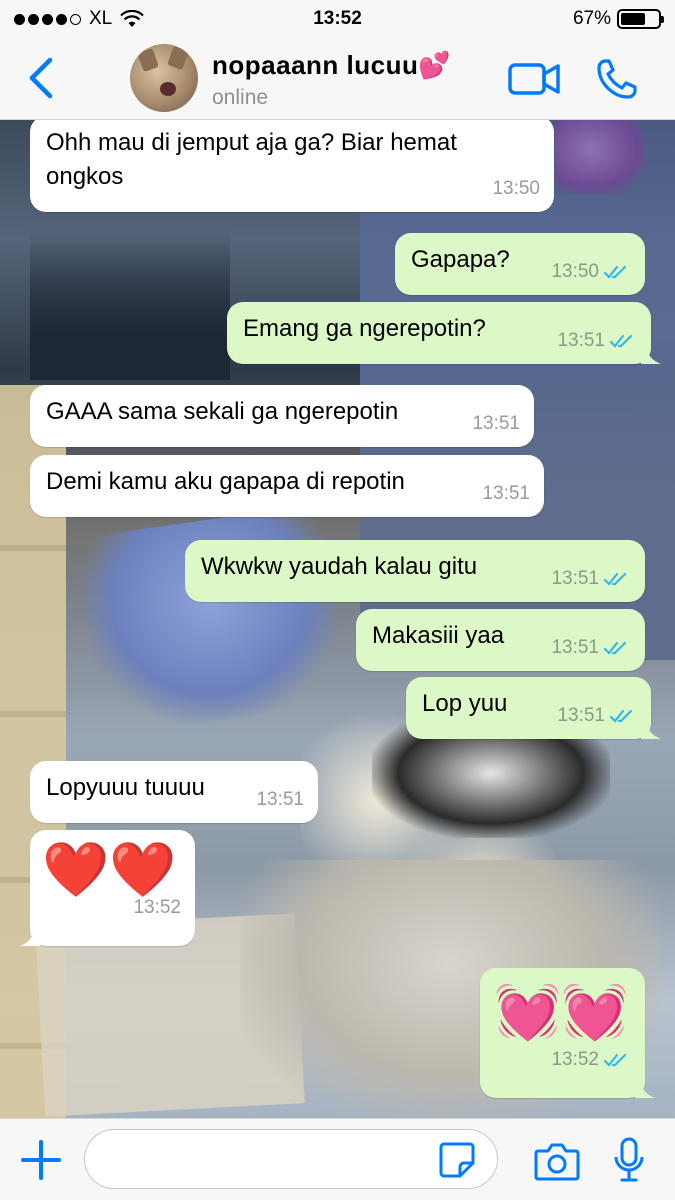 Image resolution: width=675 pixels, height=1200 pixels. Describe the element at coordinates (534, 79) in the screenshot. I see `video-call-icon` at that location.